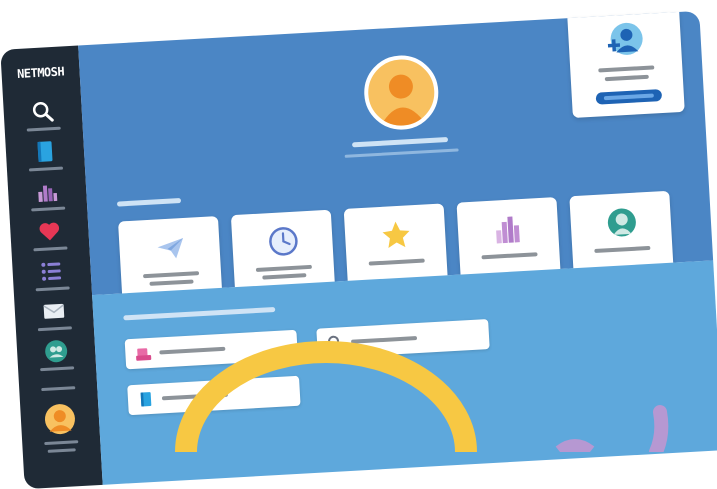  I want to click on field-one, so click(211, 350).